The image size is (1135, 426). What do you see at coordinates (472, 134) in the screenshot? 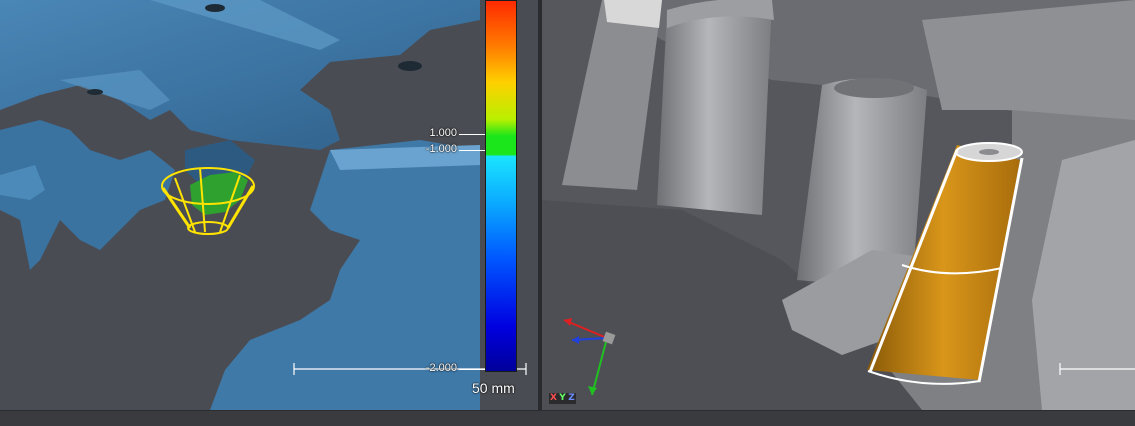
I see `upper-tolerance-tick` at bounding box center [472, 134].